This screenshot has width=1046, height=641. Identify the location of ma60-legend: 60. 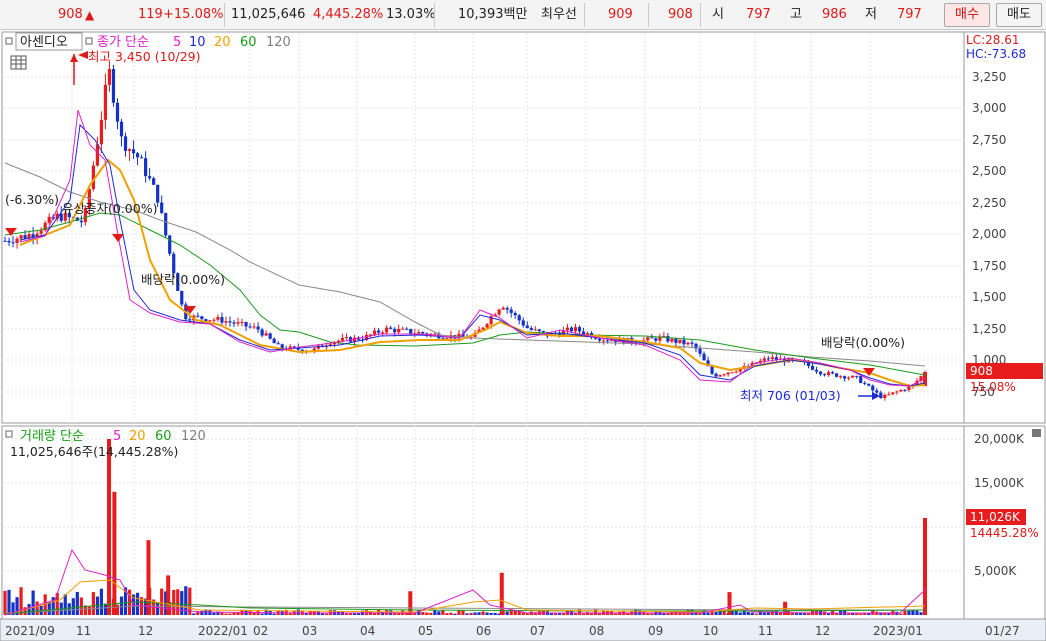
(248, 42).